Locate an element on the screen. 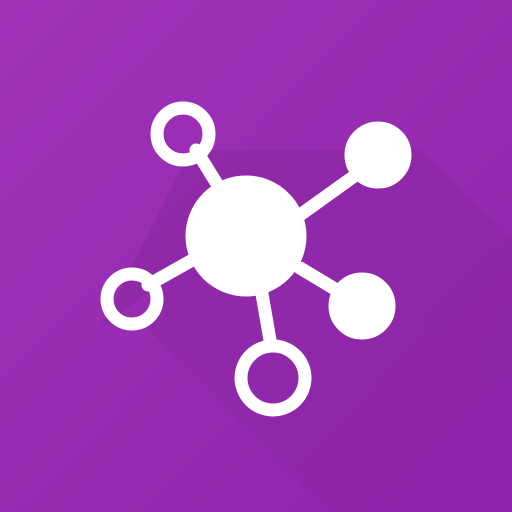  node-right is located at coordinates (362, 306).